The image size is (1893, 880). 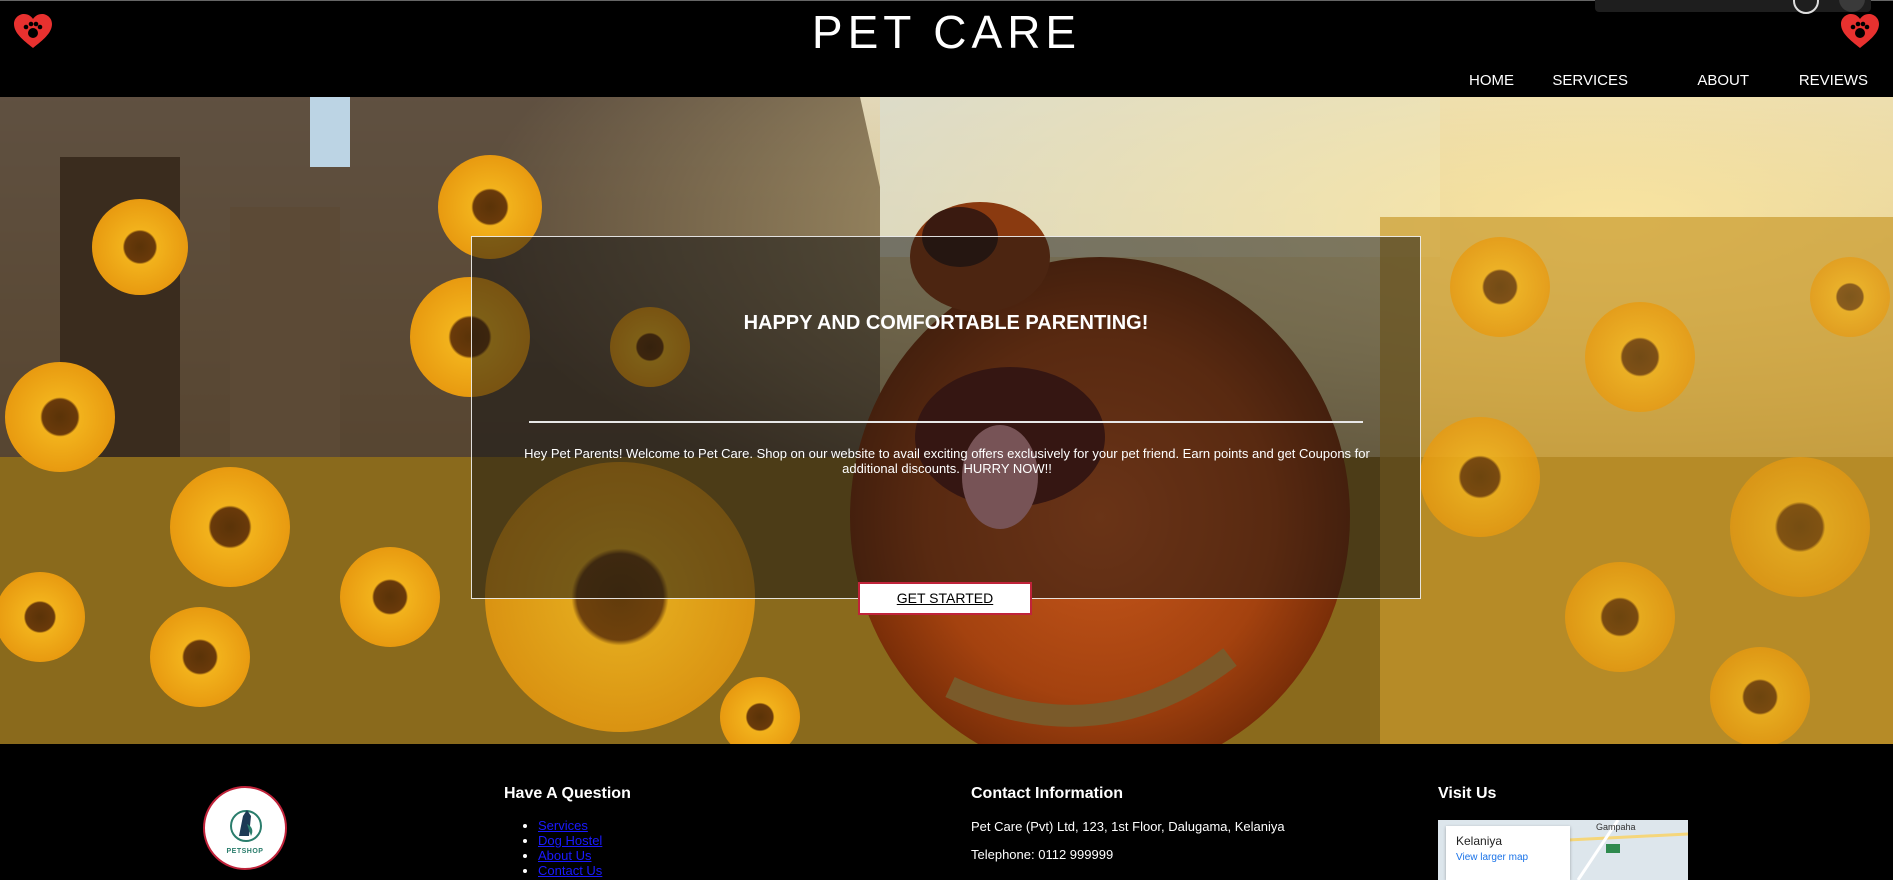 I want to click on pet-logo-icon, so click(x=246, y=826).